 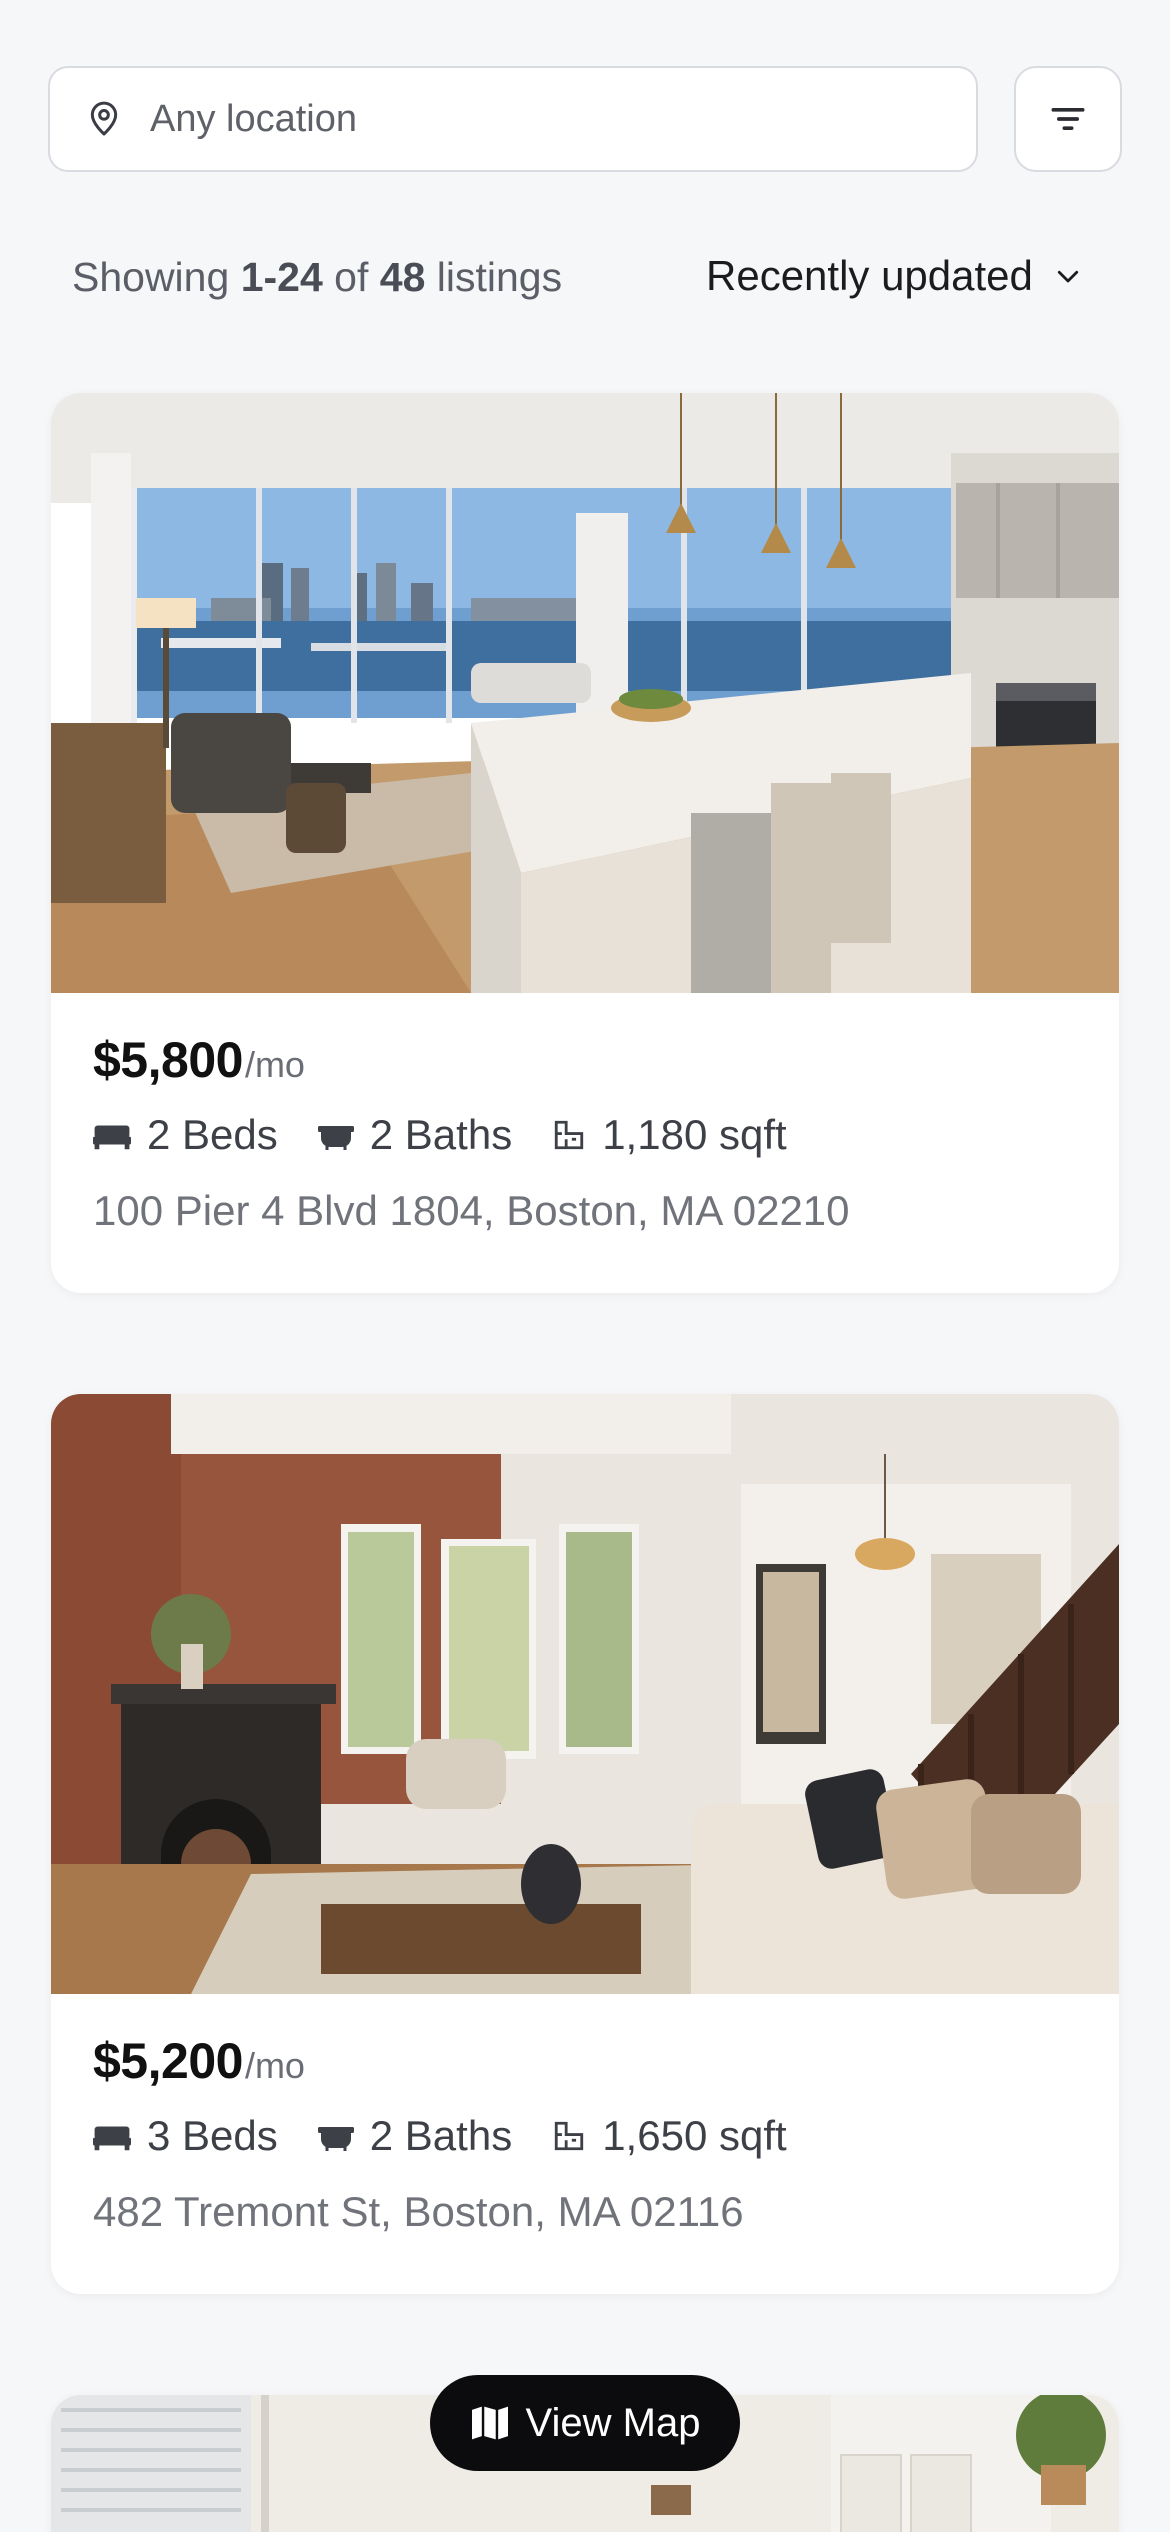 I want to click on sort-label: Recently updated, so click(x=869, y=275).